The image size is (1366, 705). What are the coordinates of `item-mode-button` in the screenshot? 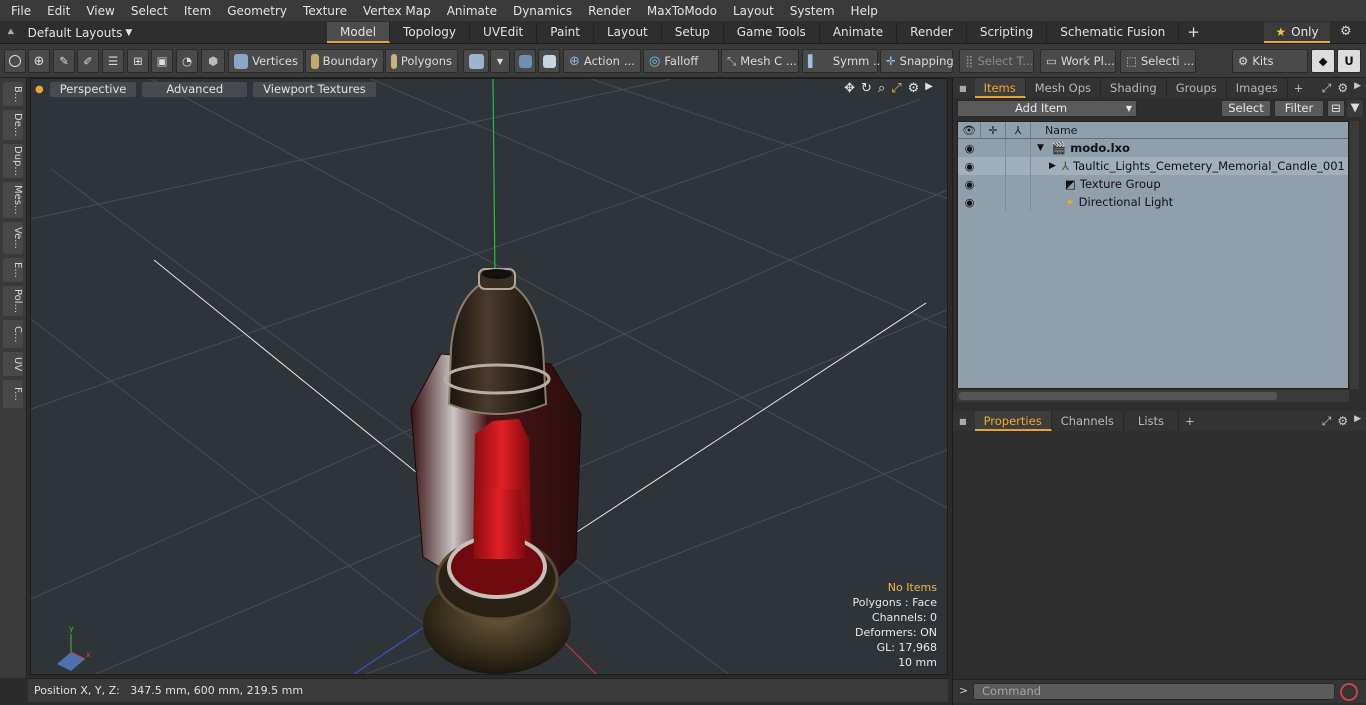 It's located at (476, 61).